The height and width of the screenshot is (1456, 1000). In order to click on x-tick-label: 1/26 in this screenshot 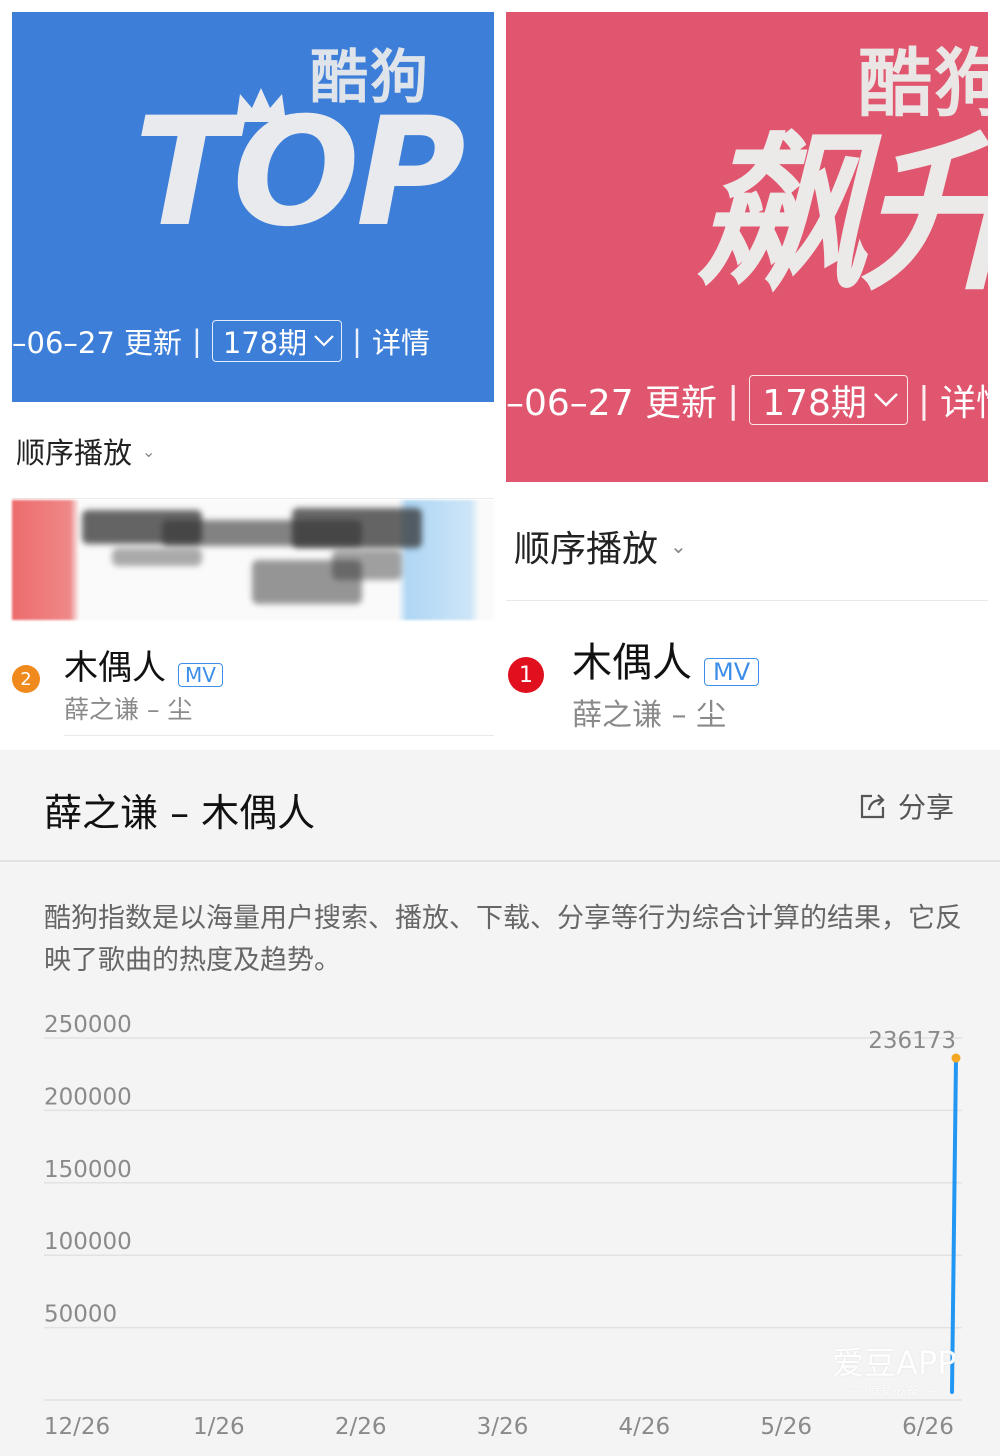, I will do `click(219, 1427)`.